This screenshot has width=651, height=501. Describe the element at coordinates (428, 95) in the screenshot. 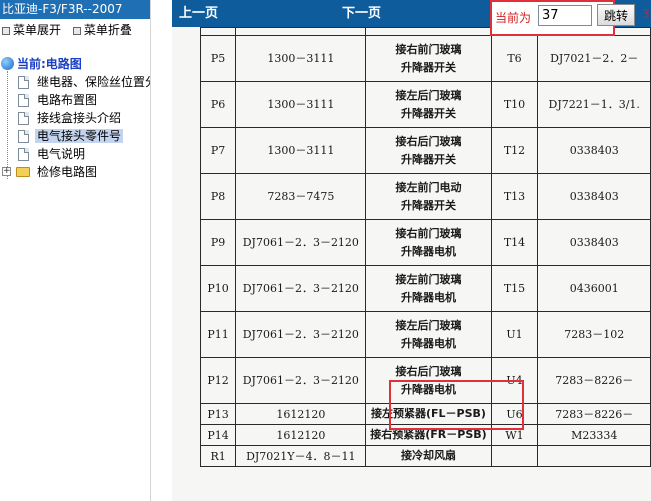

I see `description-line: 接左后门玻璃` at that location.